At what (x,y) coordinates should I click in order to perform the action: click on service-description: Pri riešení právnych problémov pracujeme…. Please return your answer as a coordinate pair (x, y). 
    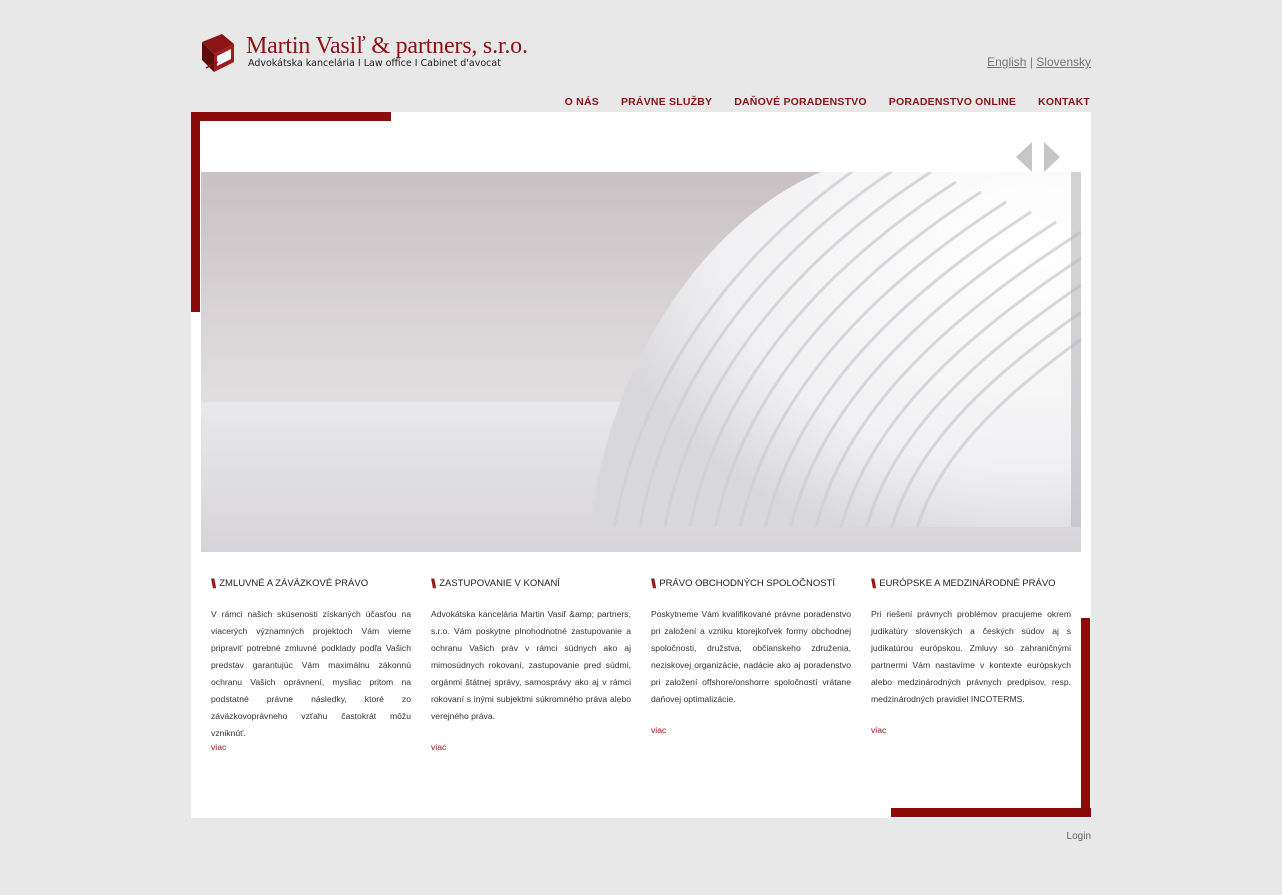
    Looking at the image, I should click on (971, 656).